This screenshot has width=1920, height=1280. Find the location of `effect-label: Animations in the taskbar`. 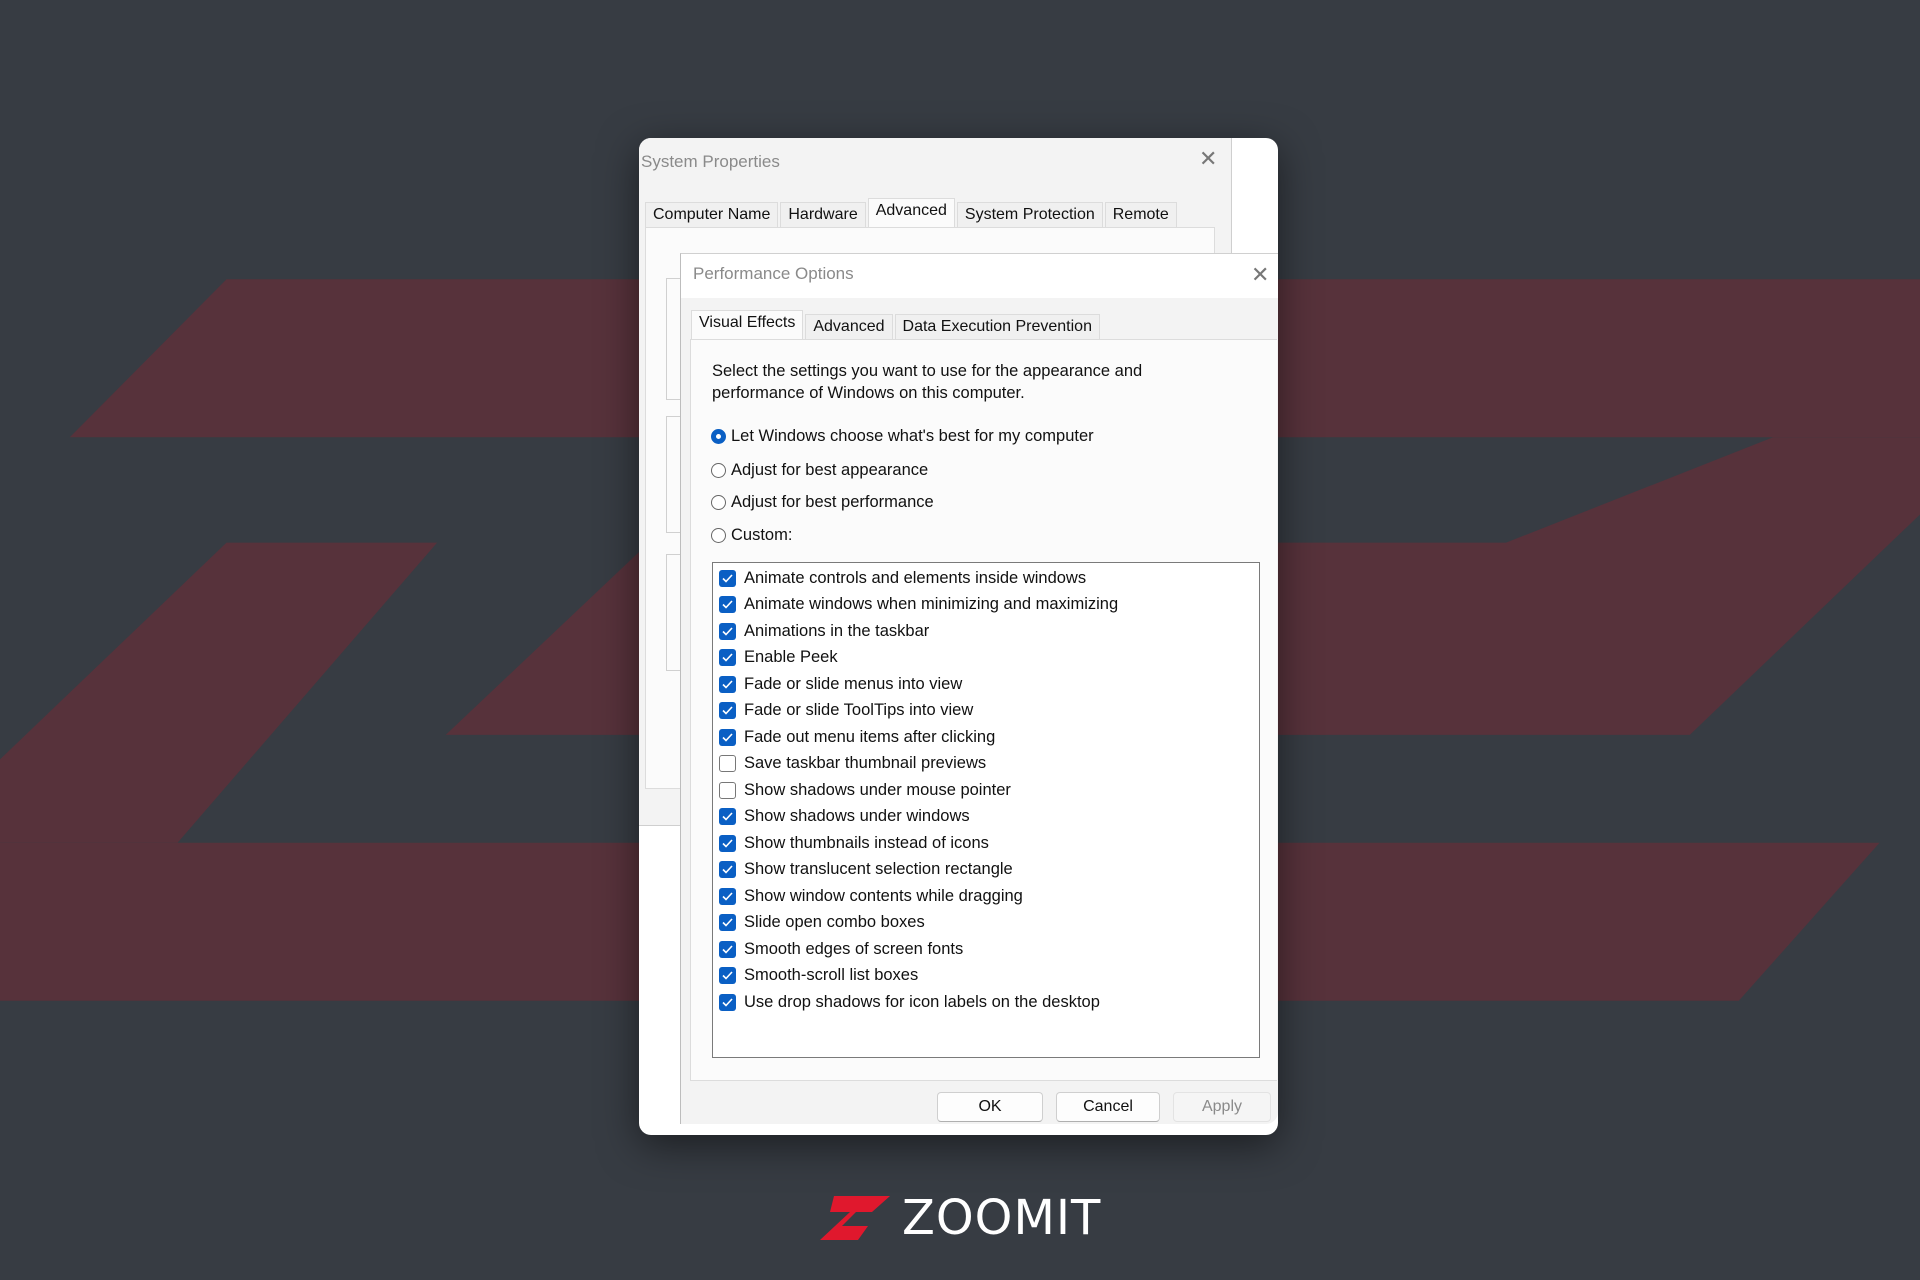

effect-label: Animations in the taskbar is located at coordinates (837, 630).